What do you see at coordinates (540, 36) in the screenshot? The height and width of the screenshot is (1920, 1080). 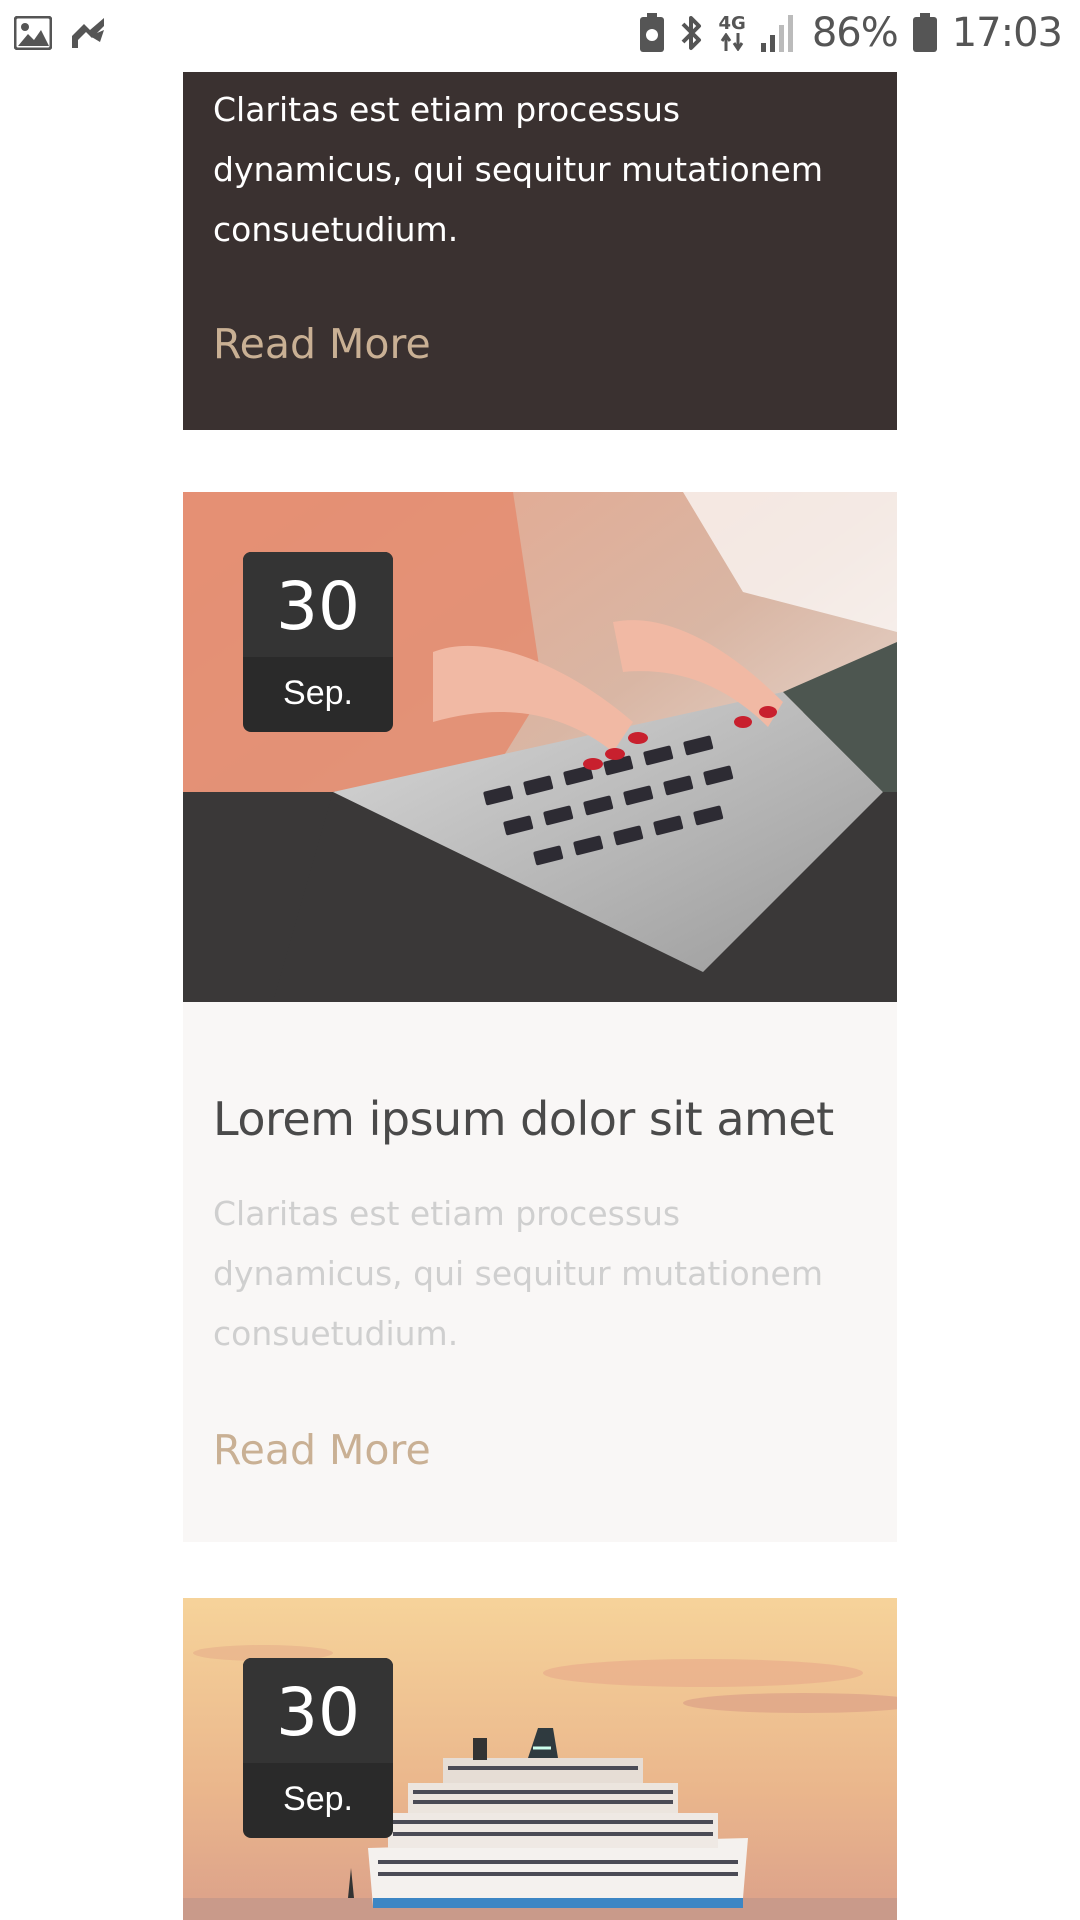 I see `status-bar: 4G 86% 17:03` at bounding box center [540, 36].